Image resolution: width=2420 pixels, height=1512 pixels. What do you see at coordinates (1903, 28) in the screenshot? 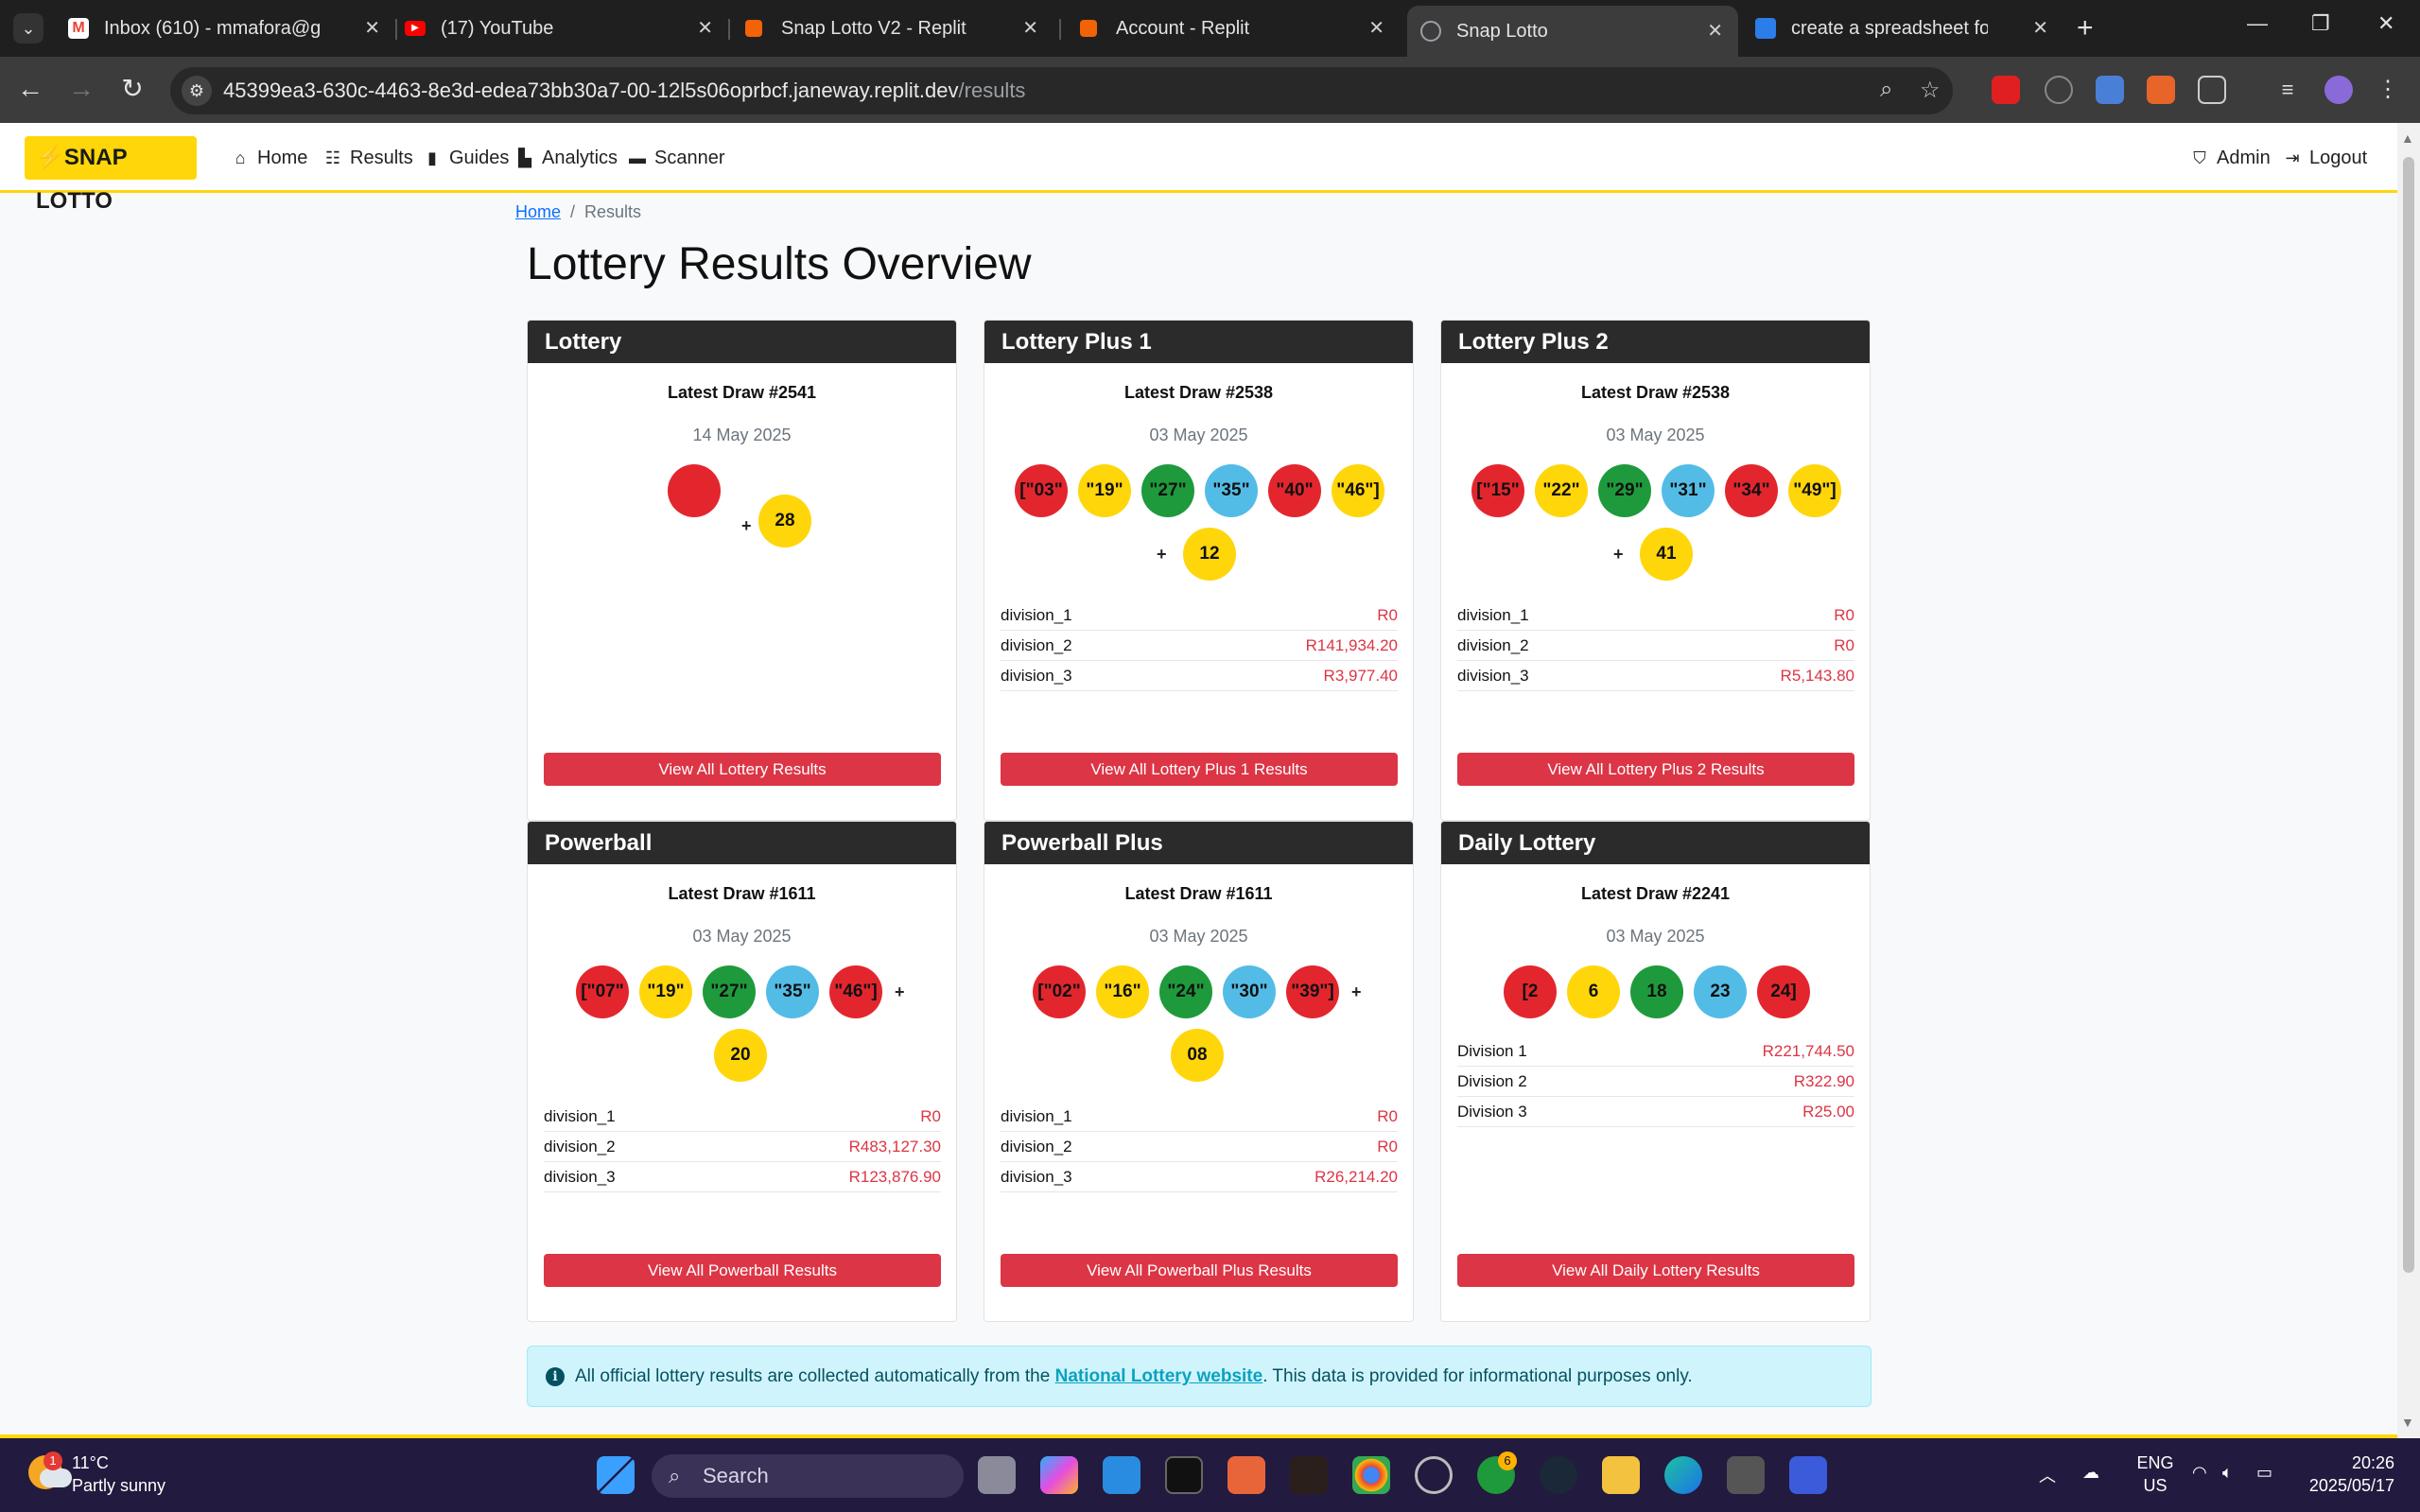
I see `tab-copilot: create a spreadsheet for me wi ✕` at bounding box center [1903, 28].